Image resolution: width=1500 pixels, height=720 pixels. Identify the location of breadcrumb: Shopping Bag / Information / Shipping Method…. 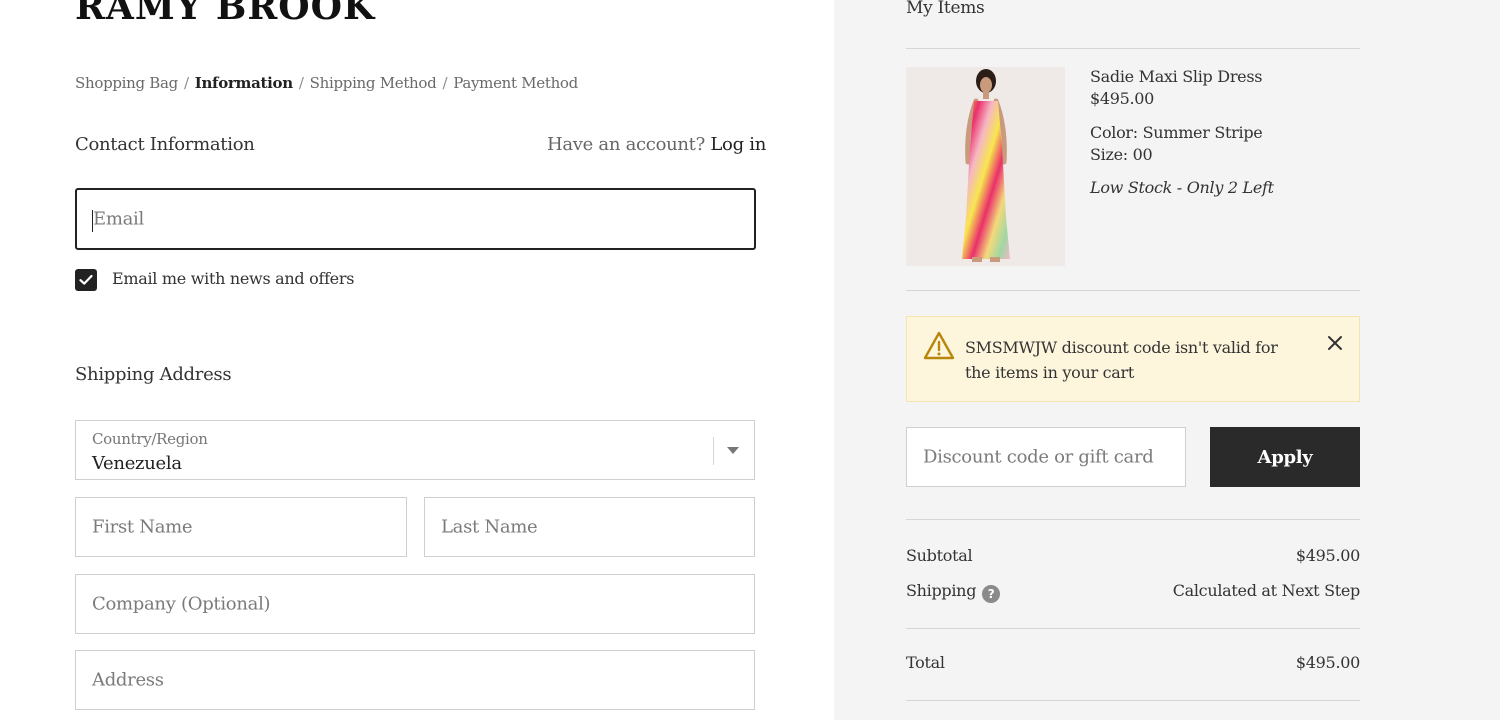
(326, 83).